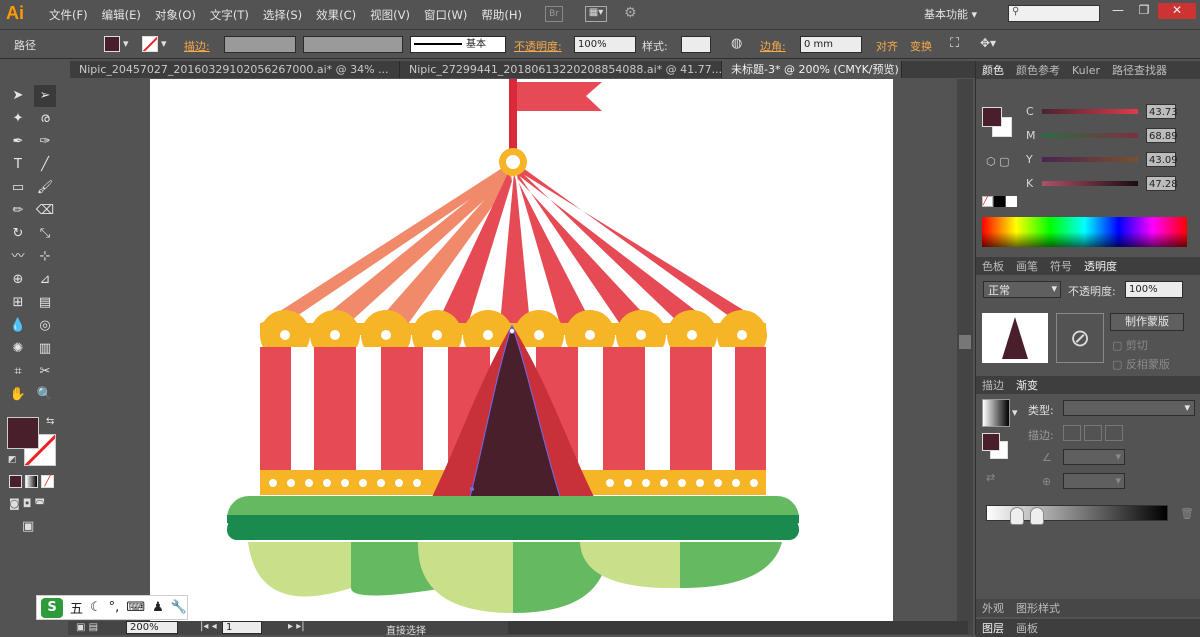 The height and width of the screenshot is (637, 1200). I want to click on object-thumbnail, so click(1015, 338).